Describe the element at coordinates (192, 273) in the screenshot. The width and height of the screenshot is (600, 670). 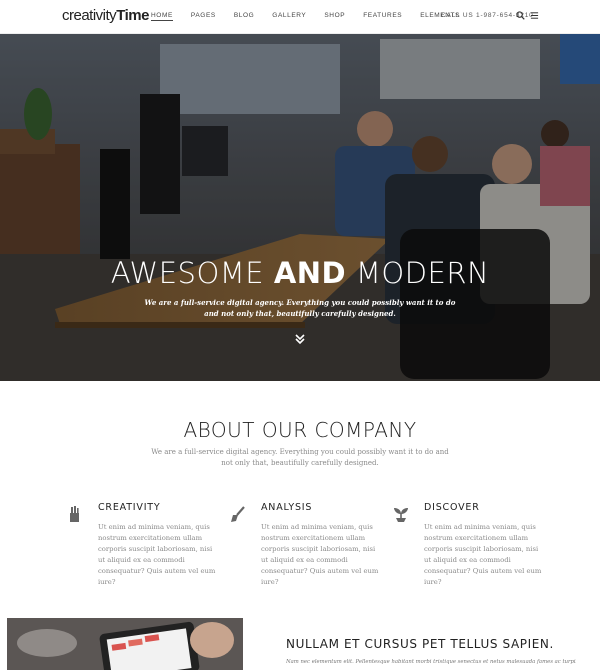
I see `hero-title-part1: AWESOME` at that location.